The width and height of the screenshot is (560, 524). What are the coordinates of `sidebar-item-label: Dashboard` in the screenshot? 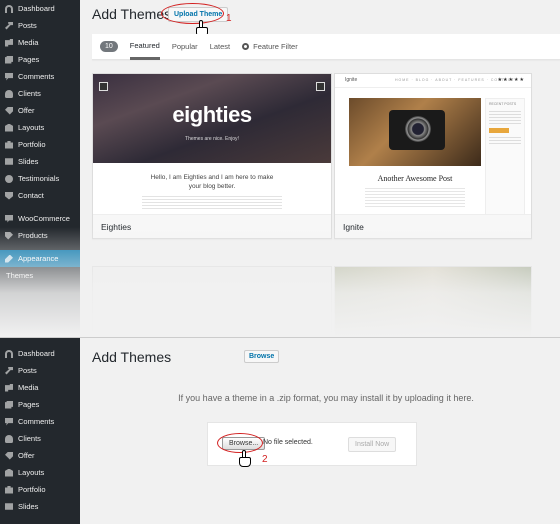 It's located at (36, 353).